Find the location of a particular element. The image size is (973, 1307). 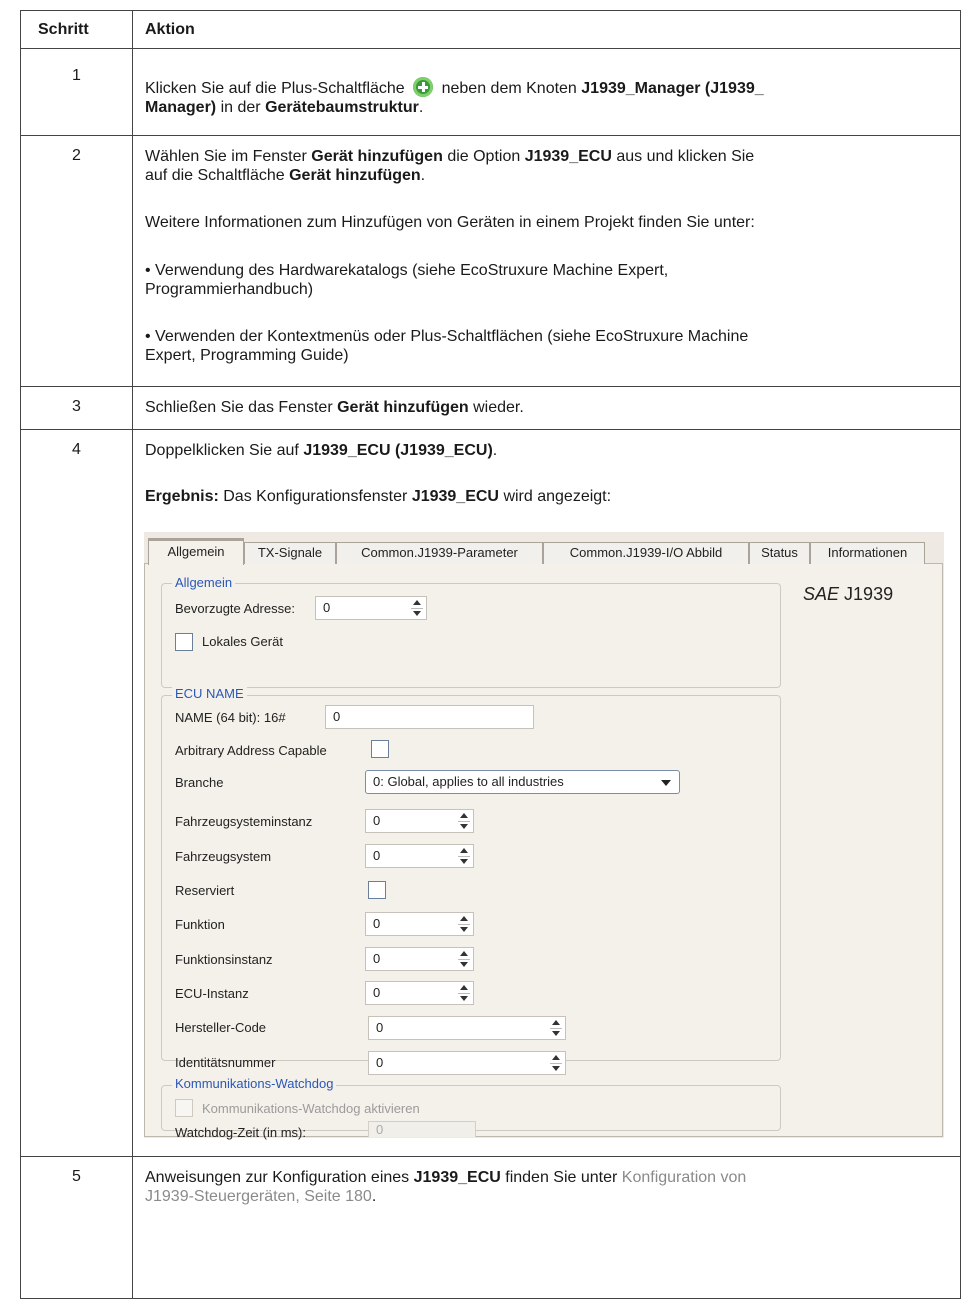

step-number: 1 is located at coordinates (76, 75).